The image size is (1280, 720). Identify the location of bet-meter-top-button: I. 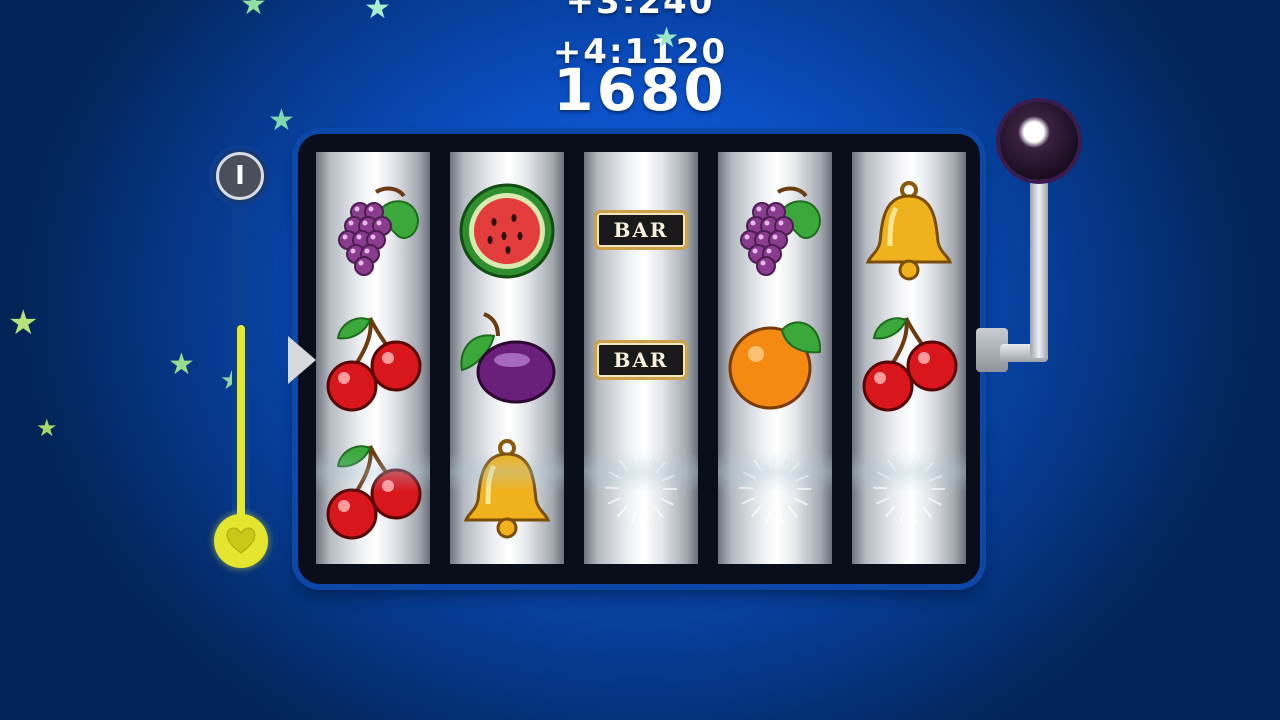
(240, 176).